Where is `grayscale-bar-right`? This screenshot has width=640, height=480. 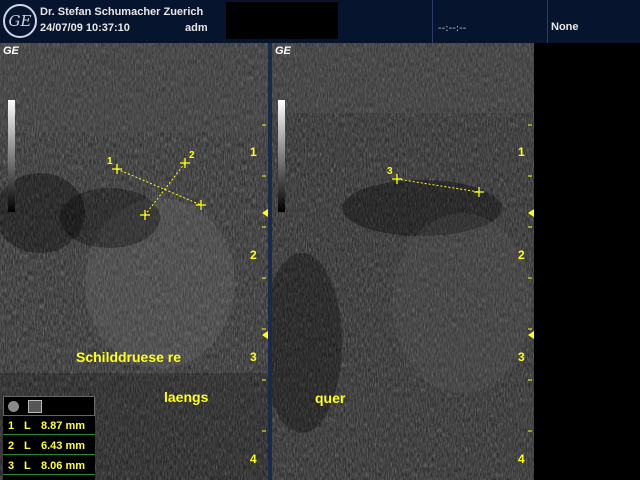
grayscale-bar-right is located at coordinates (281, 156).